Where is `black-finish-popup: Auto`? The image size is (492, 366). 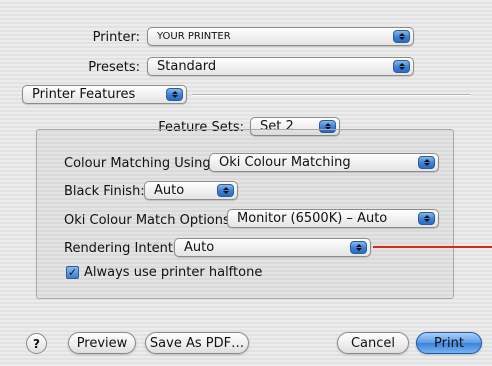 black-finish-popup: Auto is located at coordinates (191, 190).